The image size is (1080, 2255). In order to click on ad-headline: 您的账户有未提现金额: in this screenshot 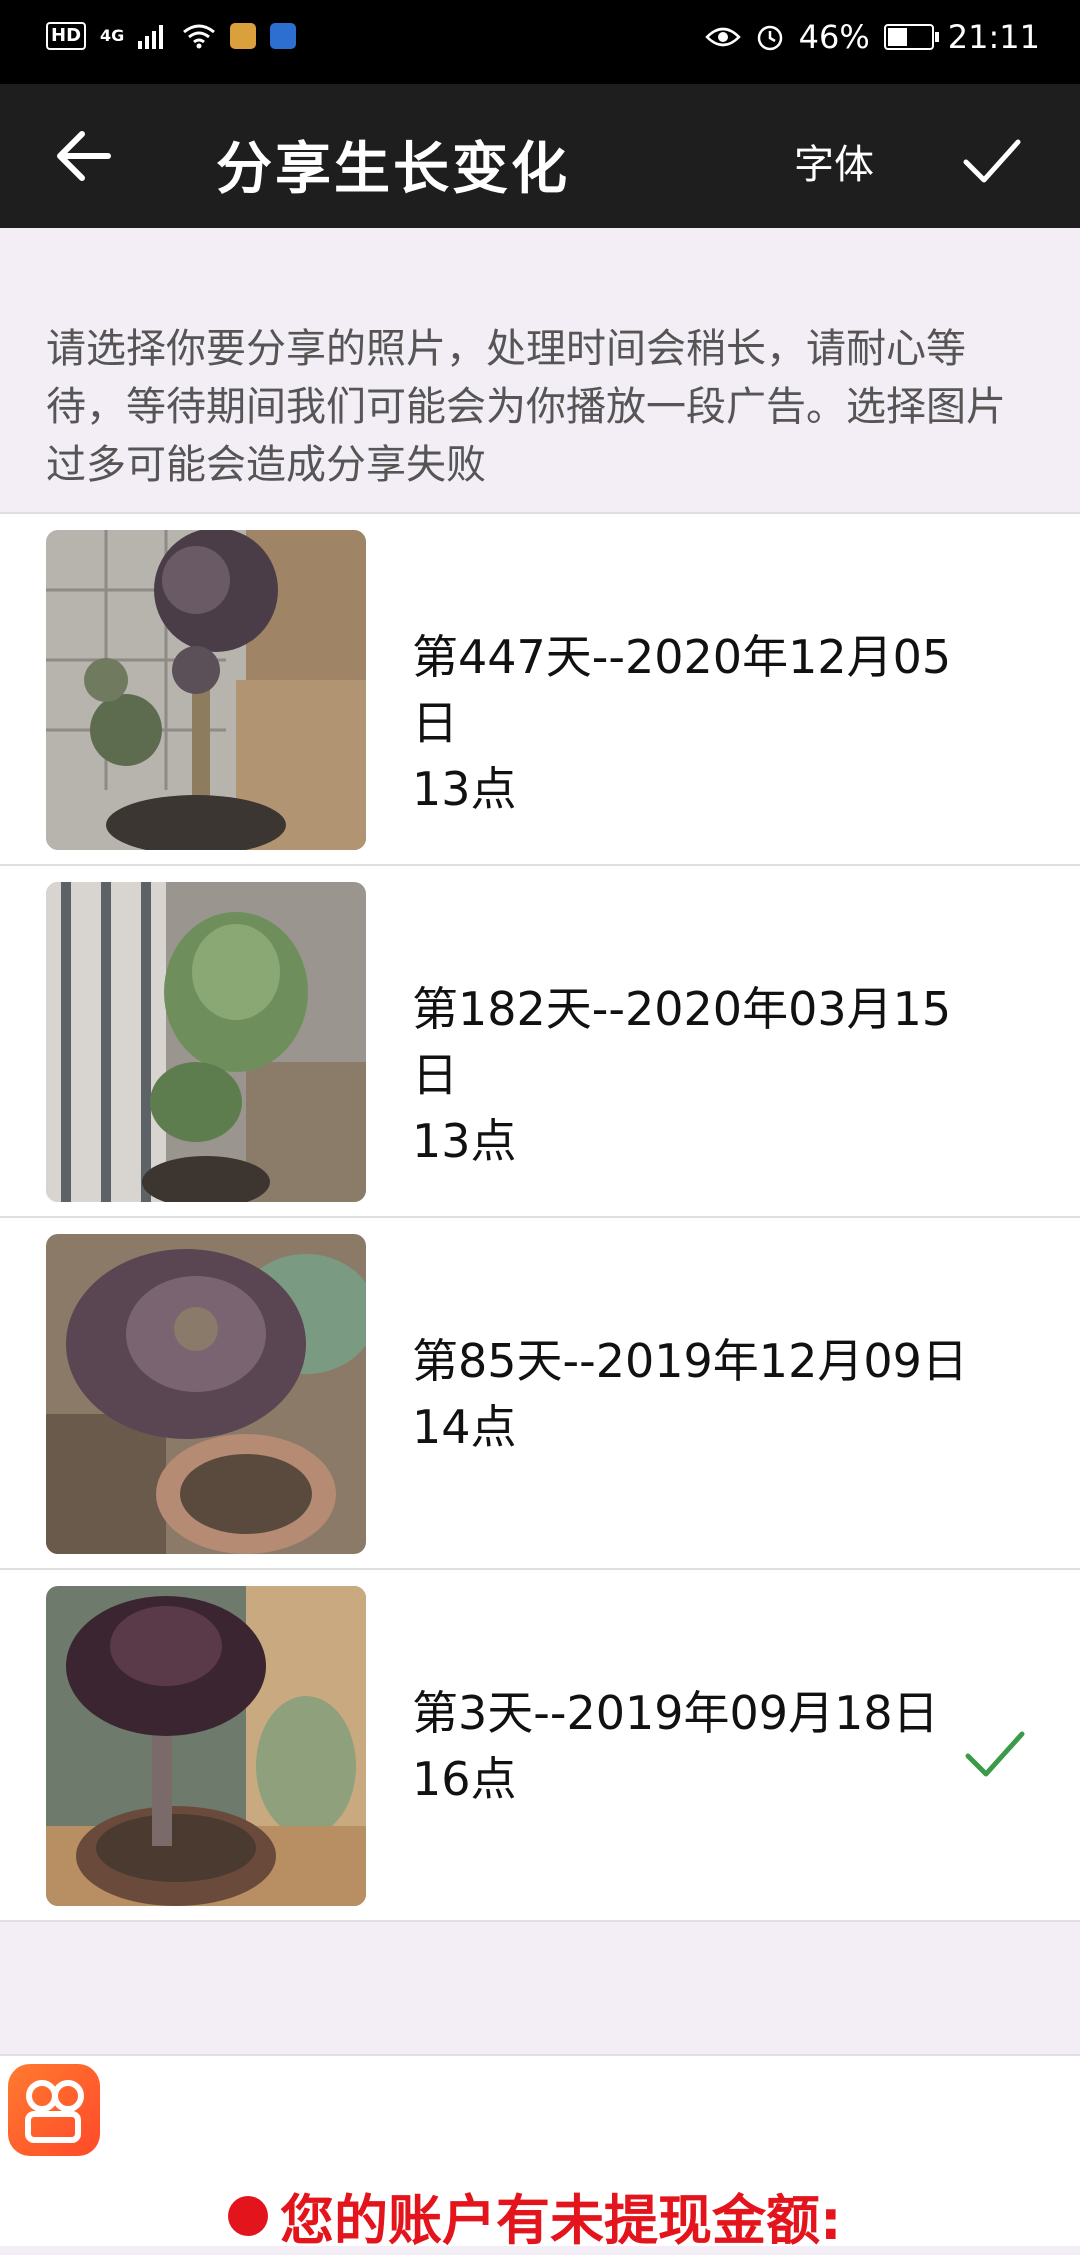, I will do `click(535, 2215)`.